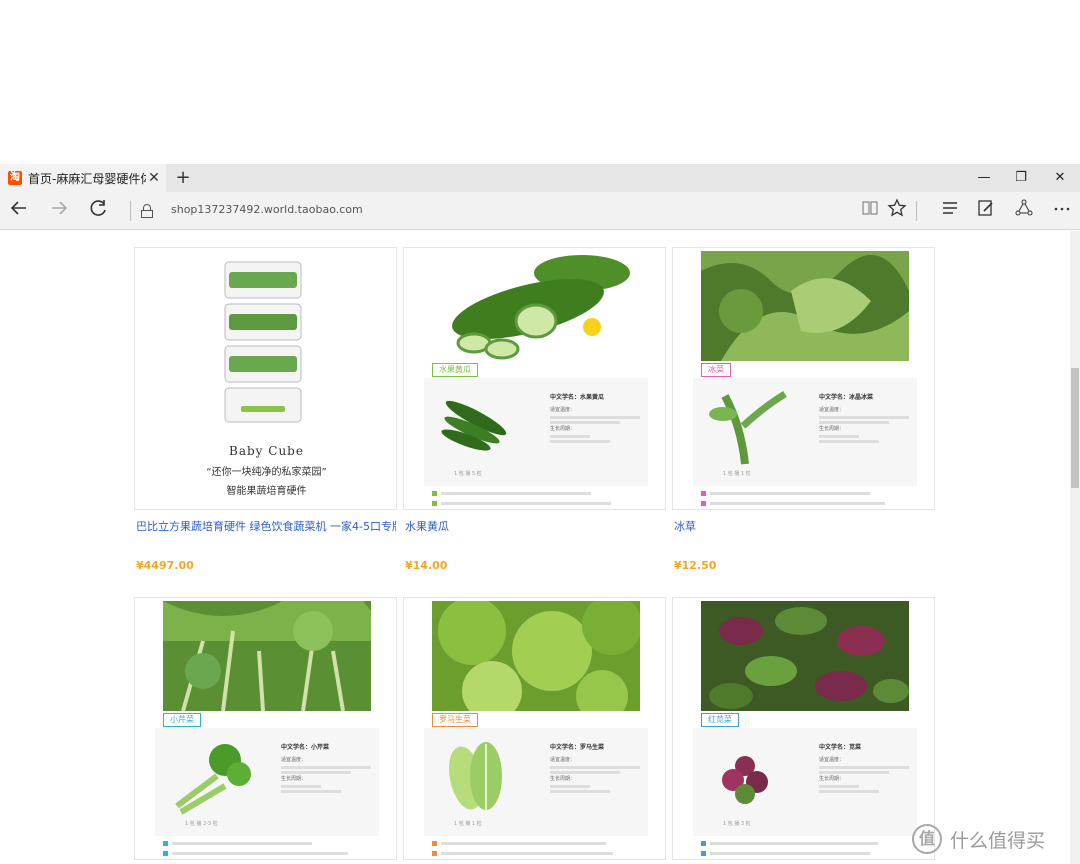  What do you see at coordinates (986, 211) in the screenshot?
I see `web-note-icon` at bounding box center [986, 211].